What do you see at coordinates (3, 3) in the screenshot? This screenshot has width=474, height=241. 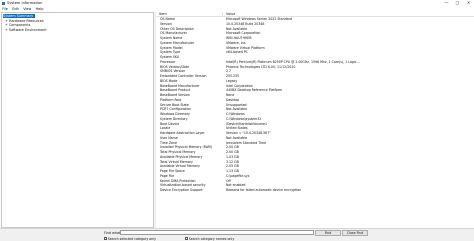 I see `system-information-icon` at bounding box center [3, 3].